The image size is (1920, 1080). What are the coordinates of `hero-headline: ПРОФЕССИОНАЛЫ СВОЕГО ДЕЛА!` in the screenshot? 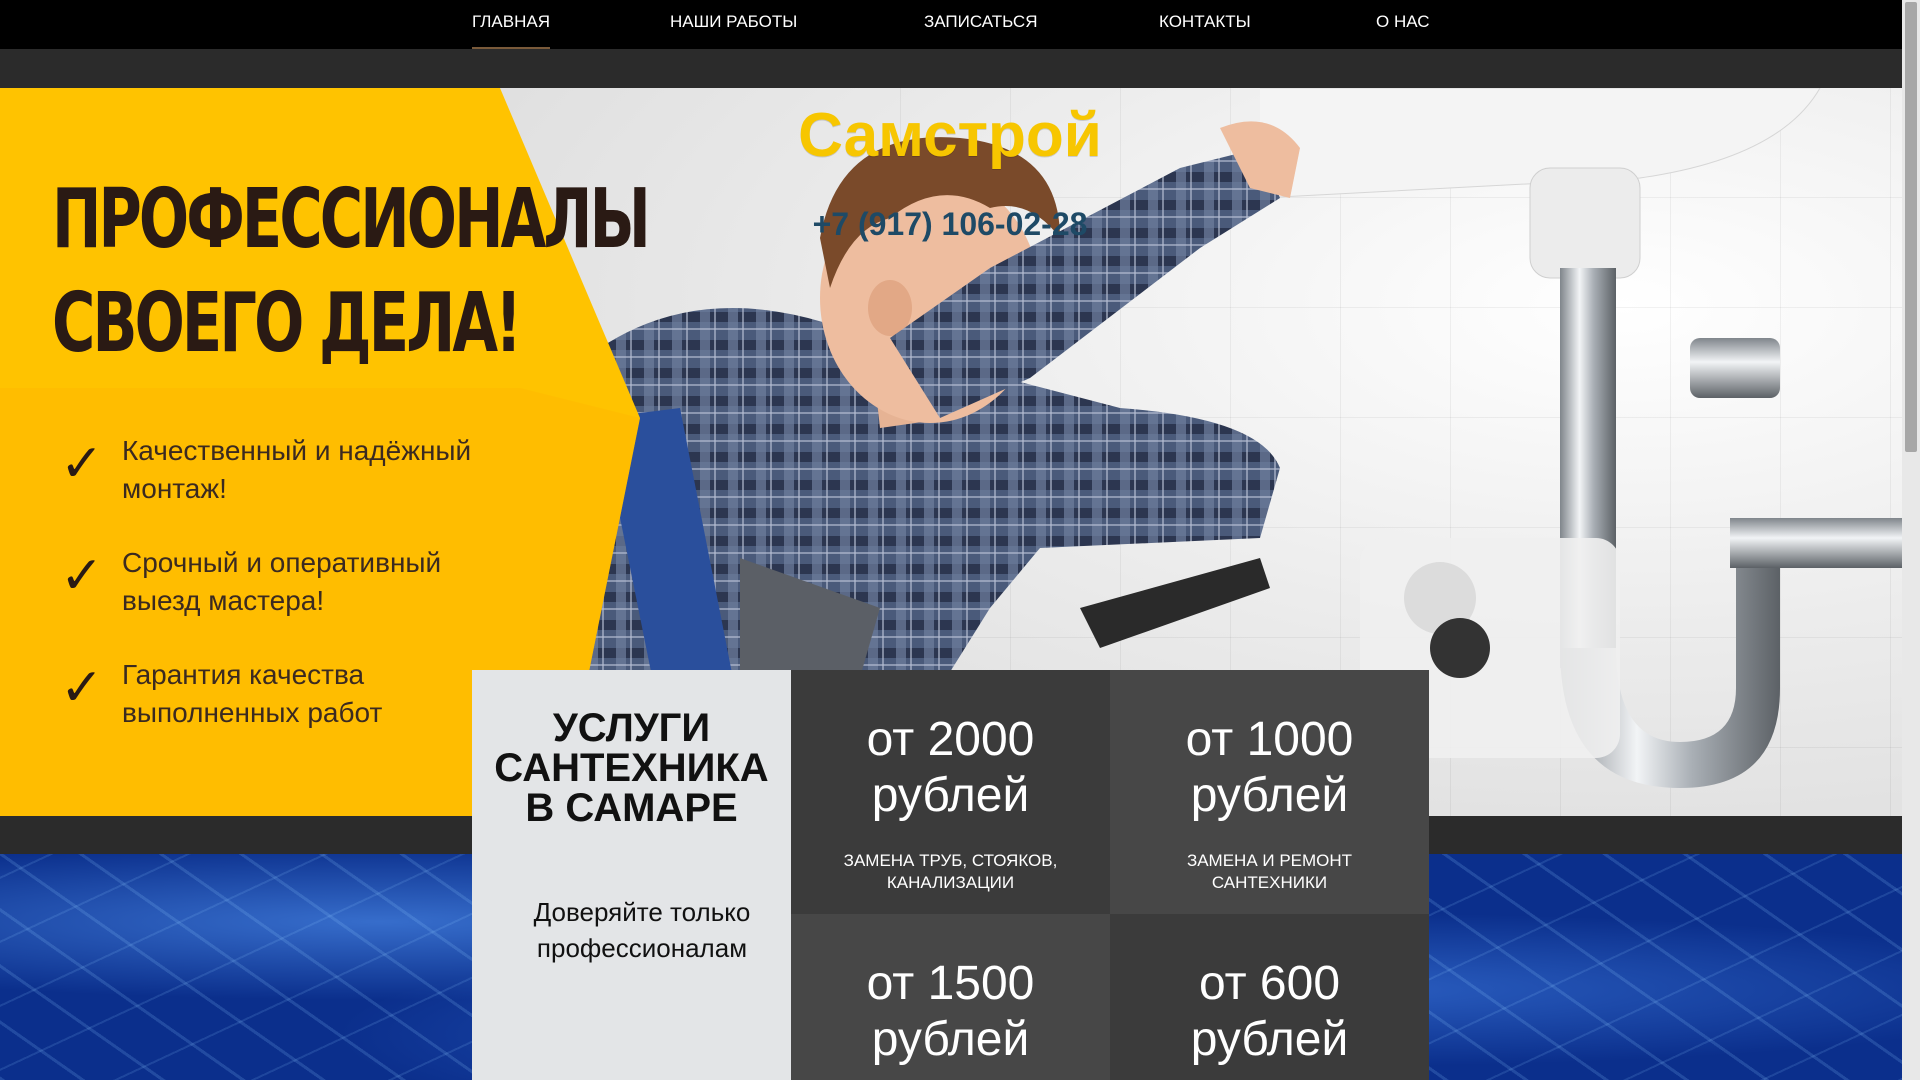 It's located at (351, 272).